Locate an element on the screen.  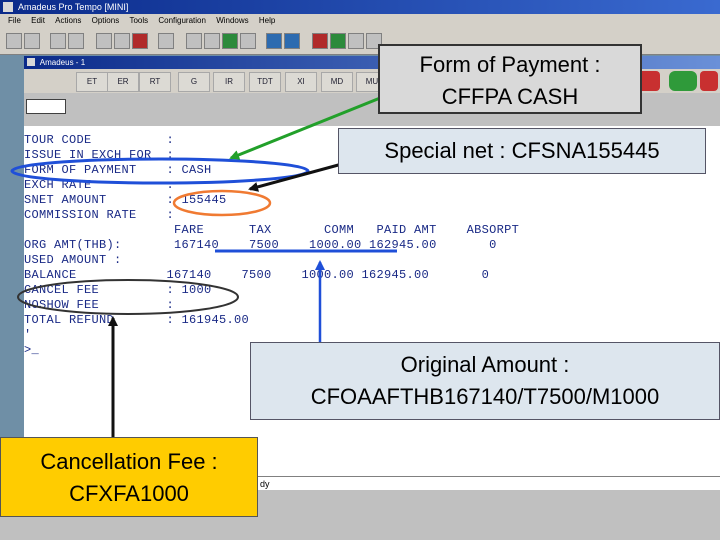
menu-edit: Edit is located at coordinates (38, 20).